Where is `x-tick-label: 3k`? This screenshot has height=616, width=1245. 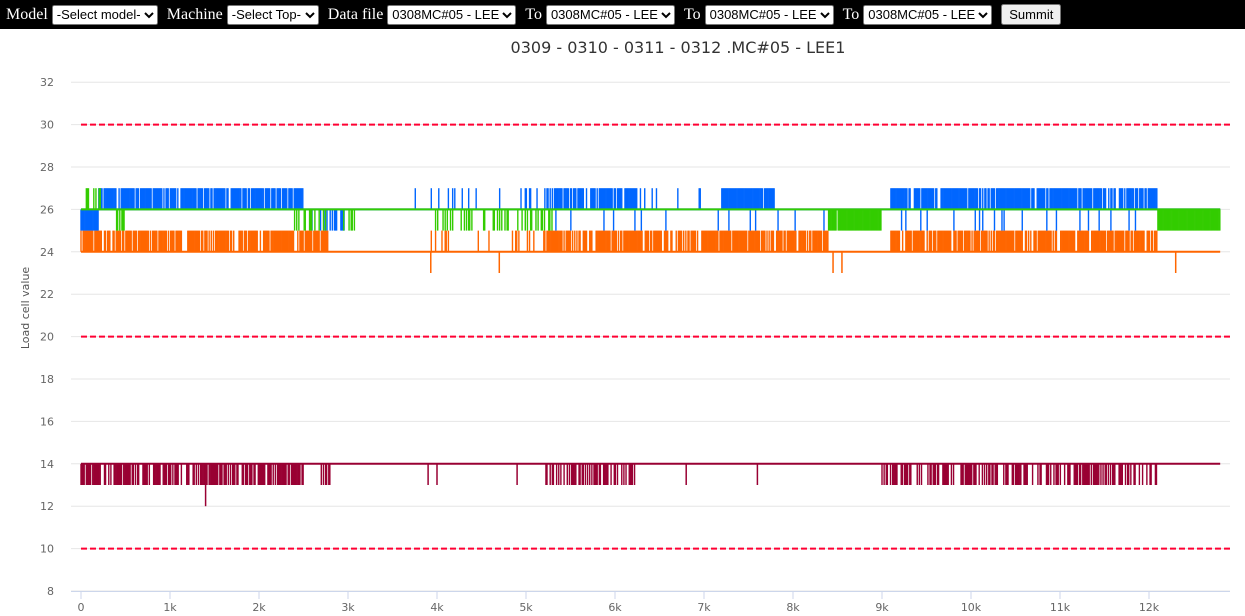 x-tick-label: 3k is located at coordinates (348, 607).